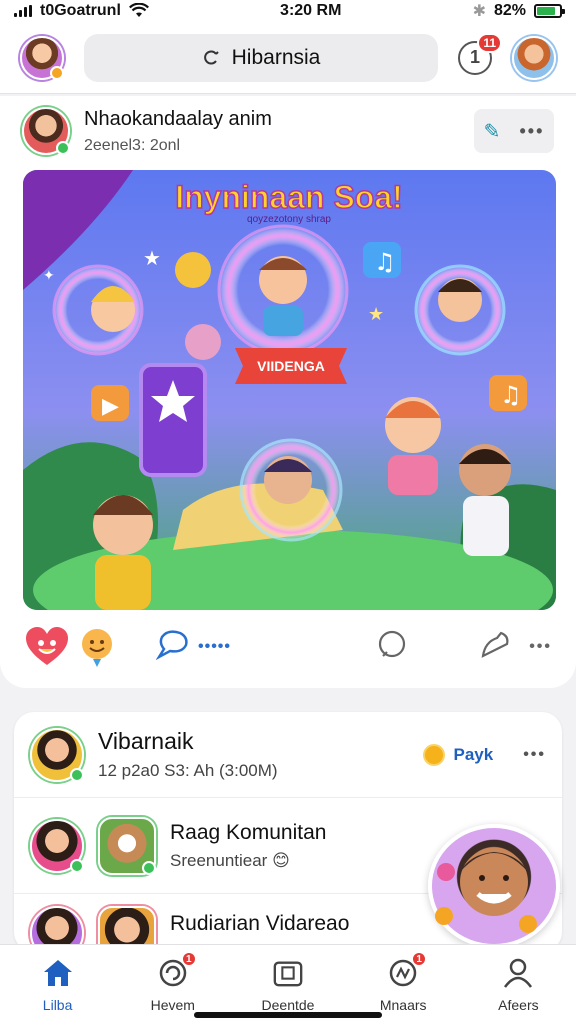  Describe the element at coordinates (288, 647) in the screenshot. I see `post-footer: ••••• •••` at that location.